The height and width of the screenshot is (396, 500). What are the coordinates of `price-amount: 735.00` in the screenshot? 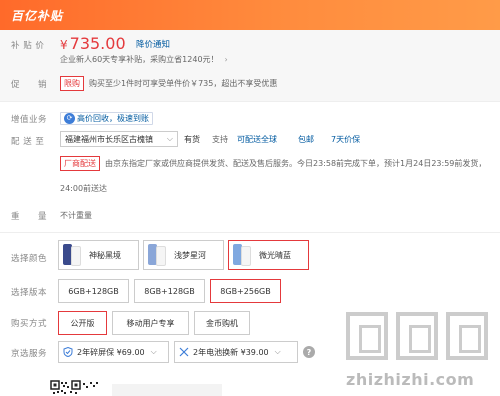 It's located at (97, 43).